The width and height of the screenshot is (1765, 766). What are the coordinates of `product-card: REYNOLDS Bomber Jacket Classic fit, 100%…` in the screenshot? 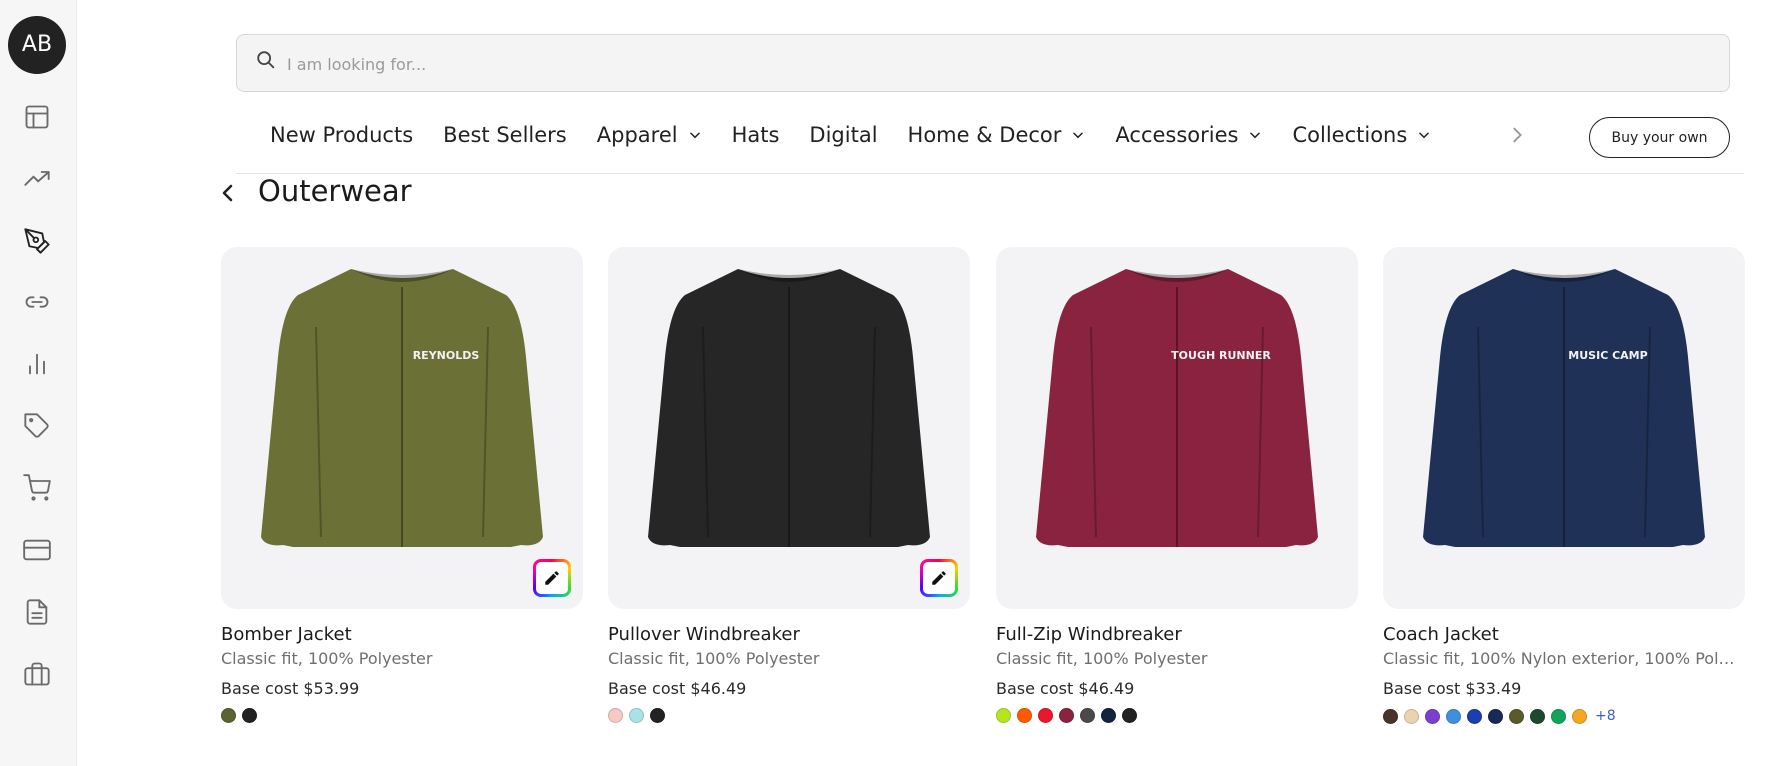 It's located at (402, 485).